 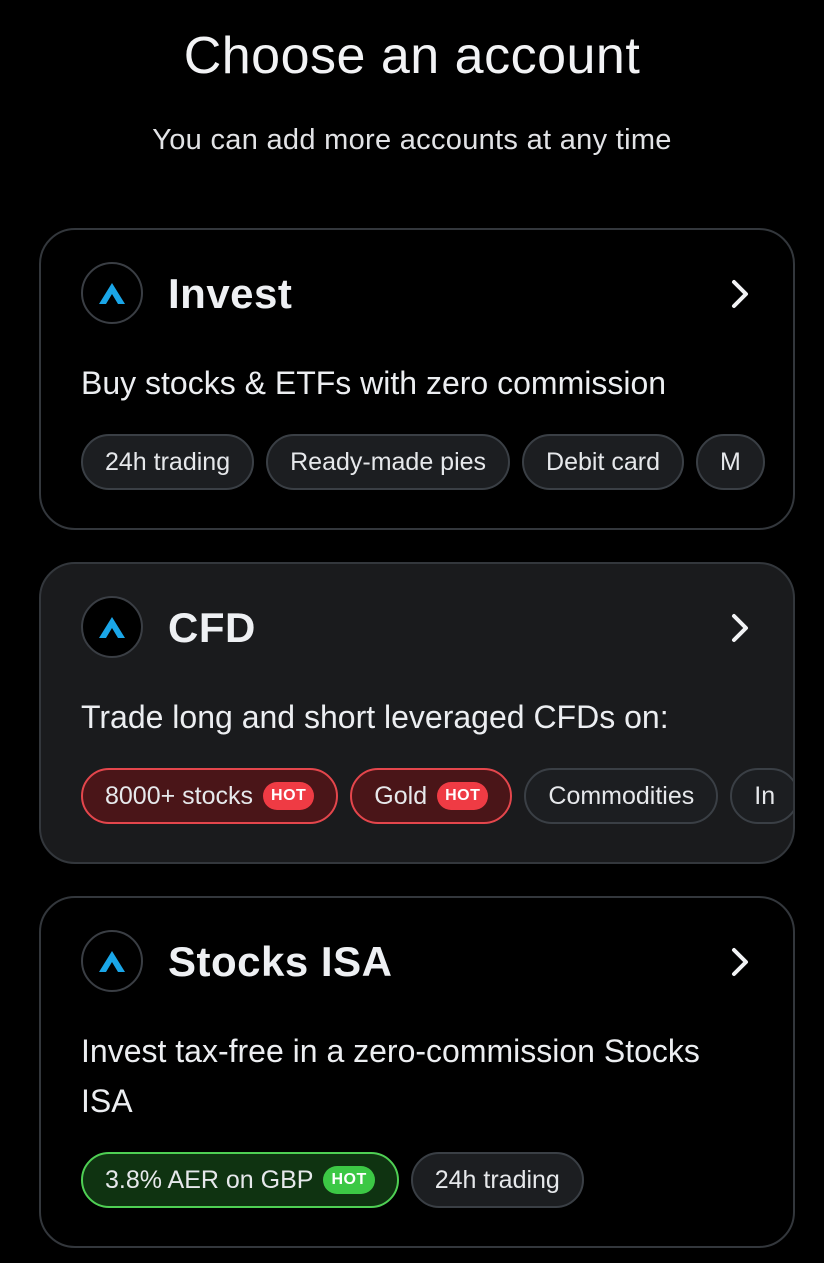 What do you see at coordinates (209, 1179) in the screenshot?
I see `chip-label: 3.8% AER on GBP` at bounding box center [209, 1179].